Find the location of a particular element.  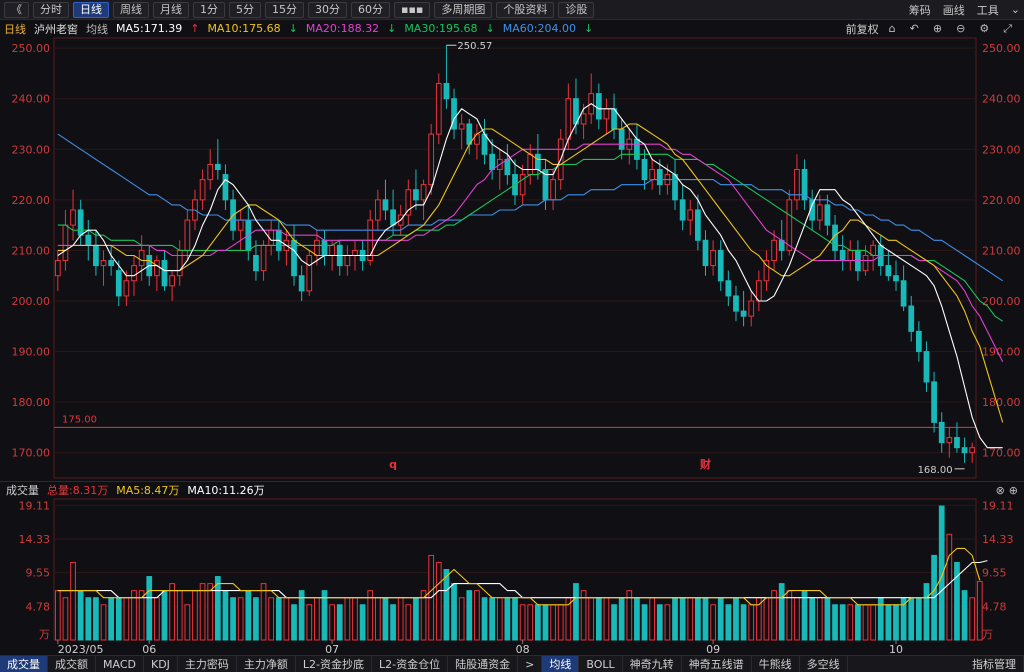

indicator-tab-6: L2-资金抄底 is located at coordinates (334, 663).